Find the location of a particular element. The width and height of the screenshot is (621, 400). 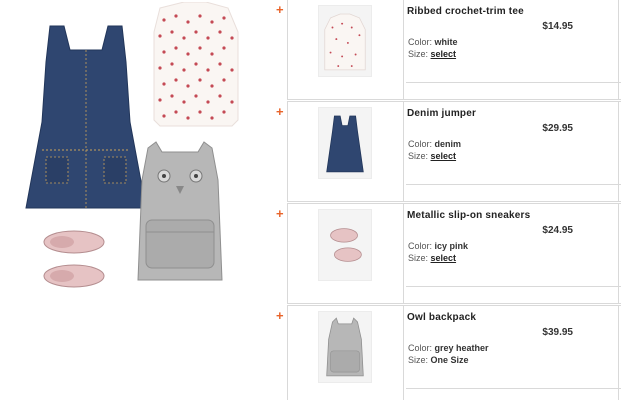

size-value: One Size is located at coordinates (449, 360).